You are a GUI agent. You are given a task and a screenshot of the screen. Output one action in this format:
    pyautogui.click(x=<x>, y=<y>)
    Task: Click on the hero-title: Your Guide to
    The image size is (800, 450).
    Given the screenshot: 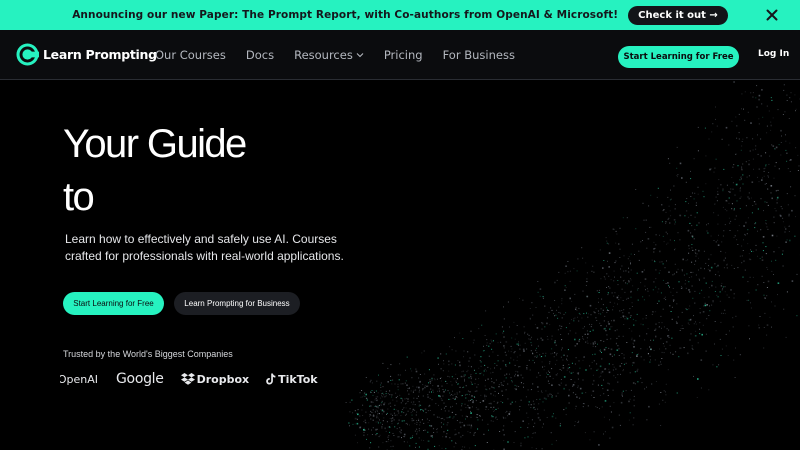 What is the action you would take?
    pyautogui.click(x=155, y=171)
    